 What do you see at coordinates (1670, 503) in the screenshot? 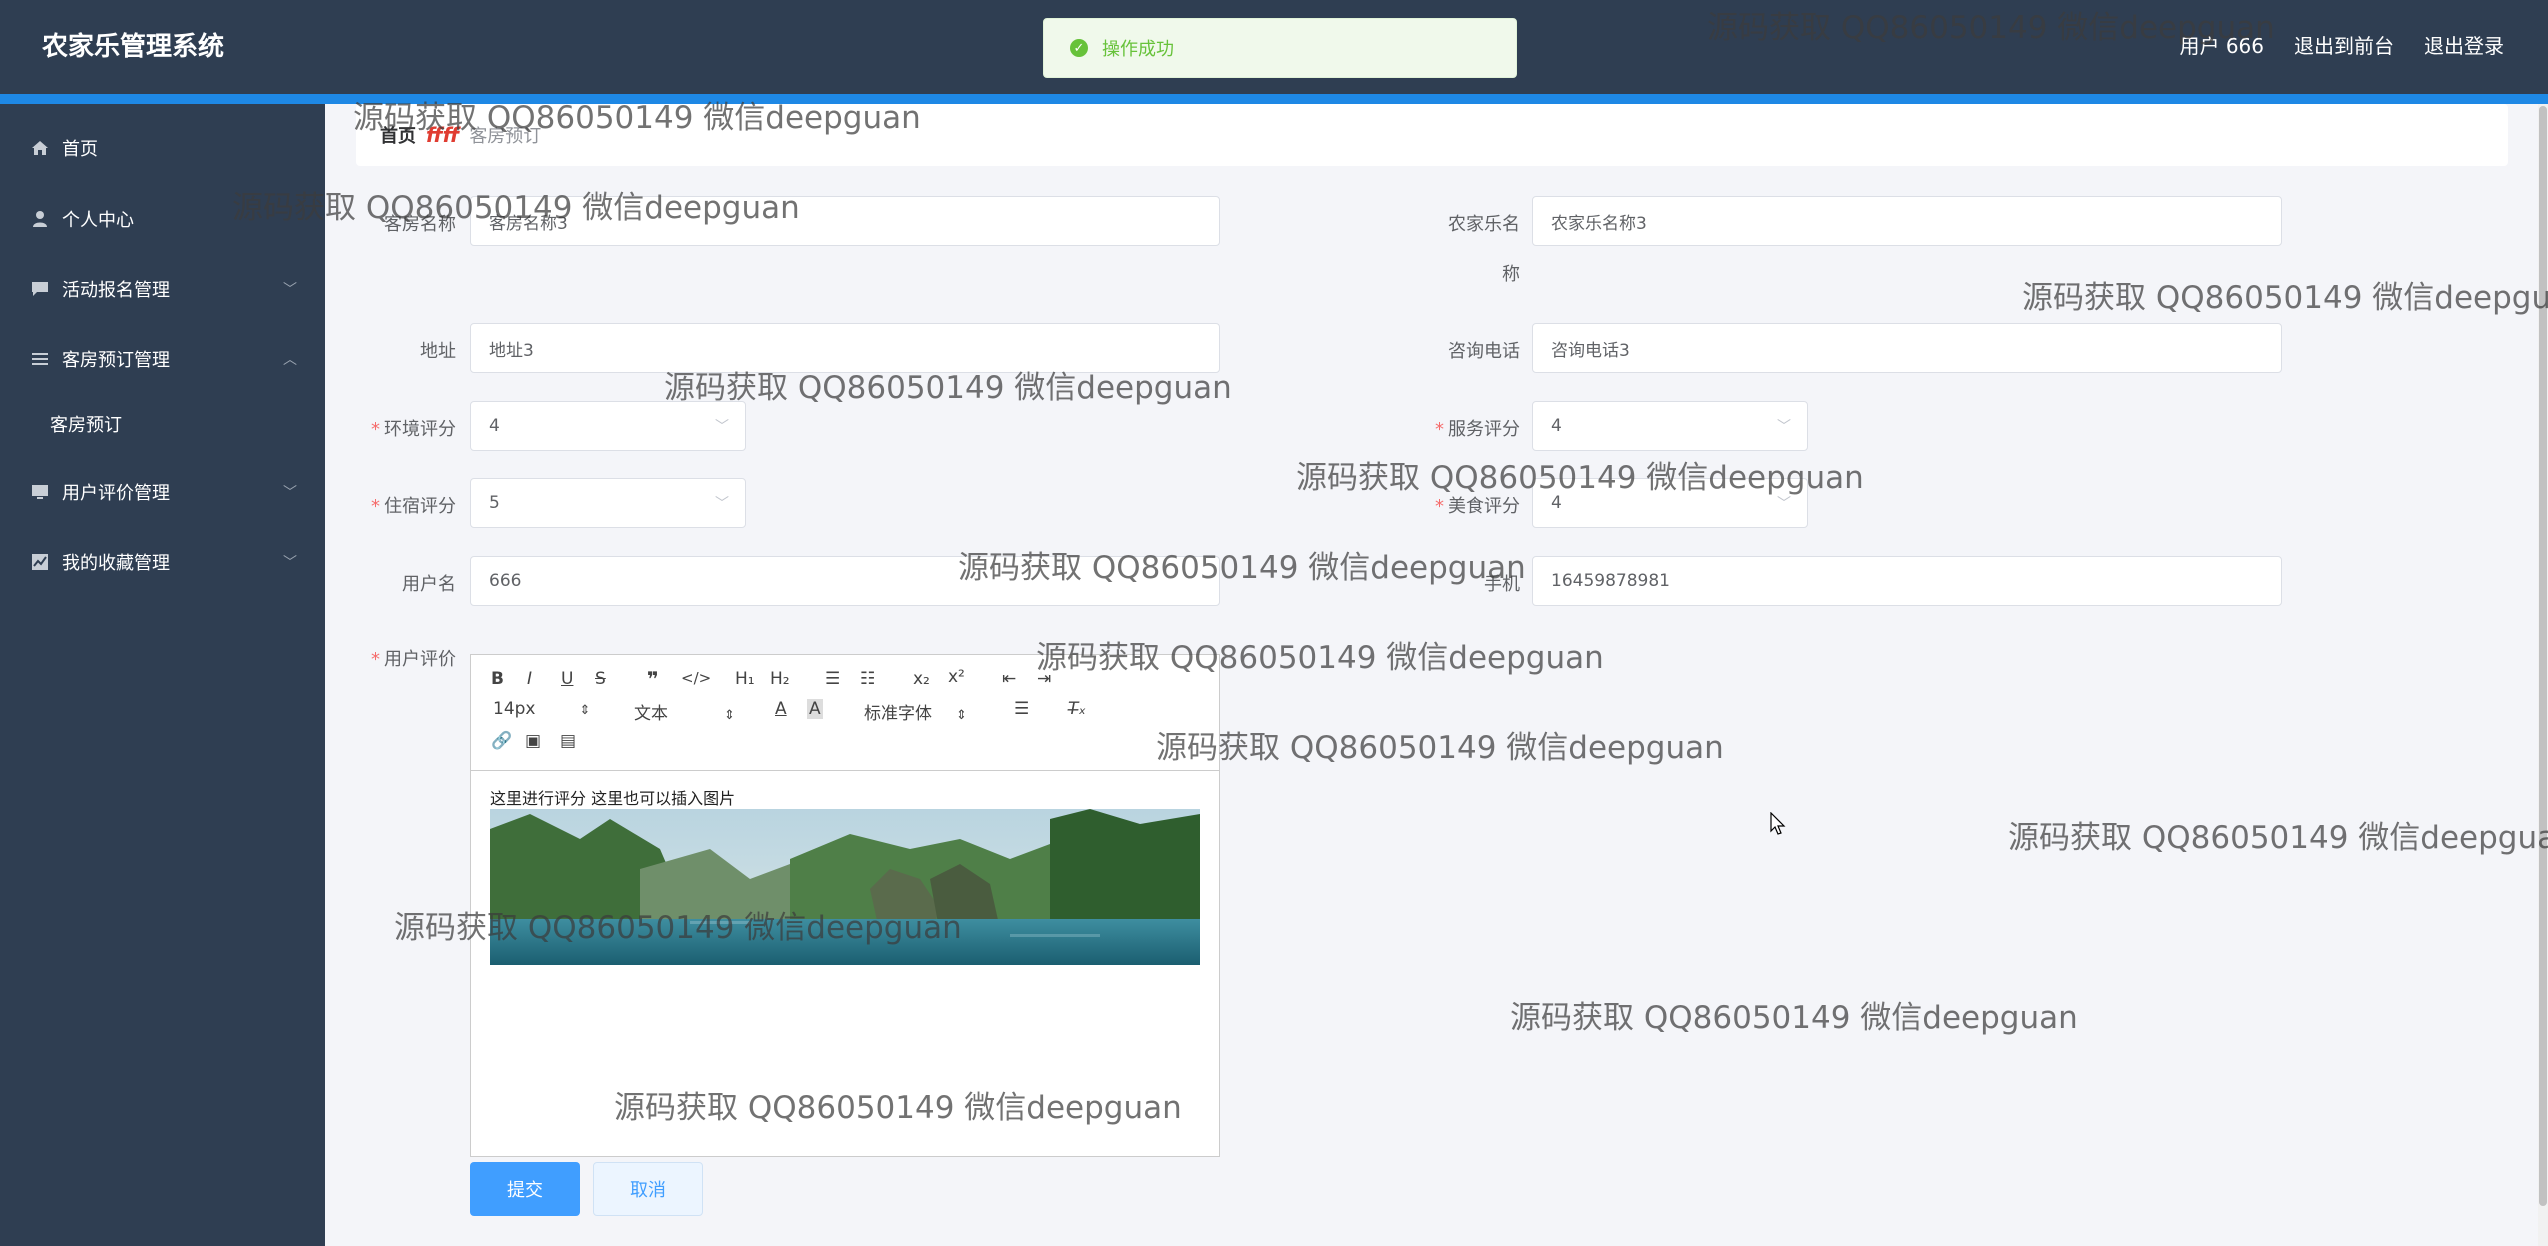
I see `food-score-select: 4 ﹀` at bounding box center [1670, 503].